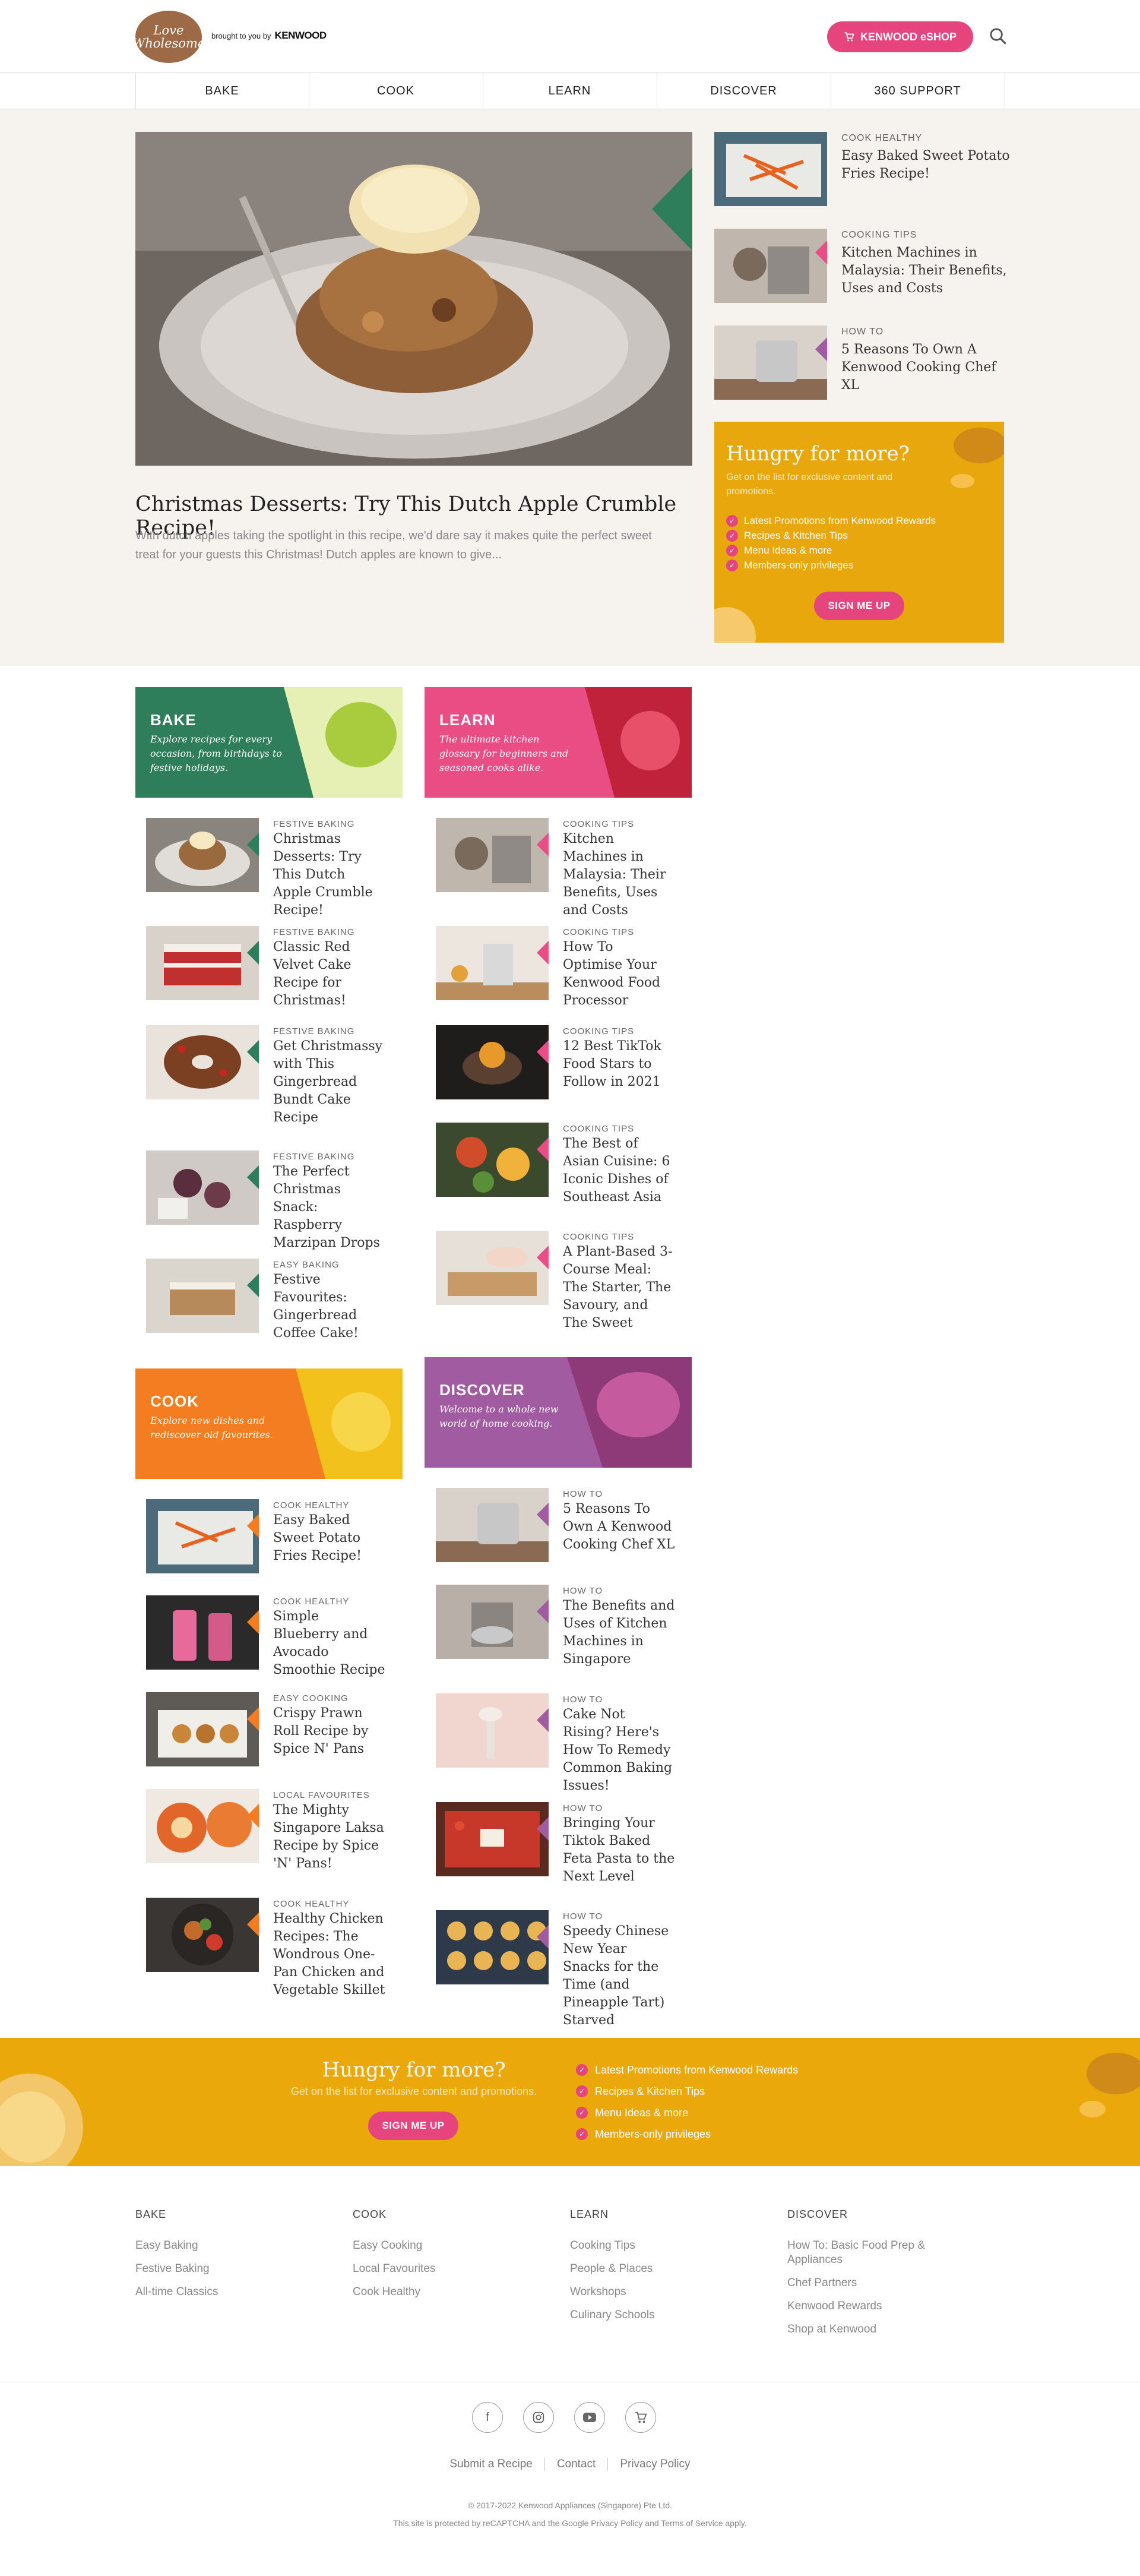 This screenshot has height=2576, width=1140. I want to click on footer-link: Easy Cooking, so click(454, 2246).